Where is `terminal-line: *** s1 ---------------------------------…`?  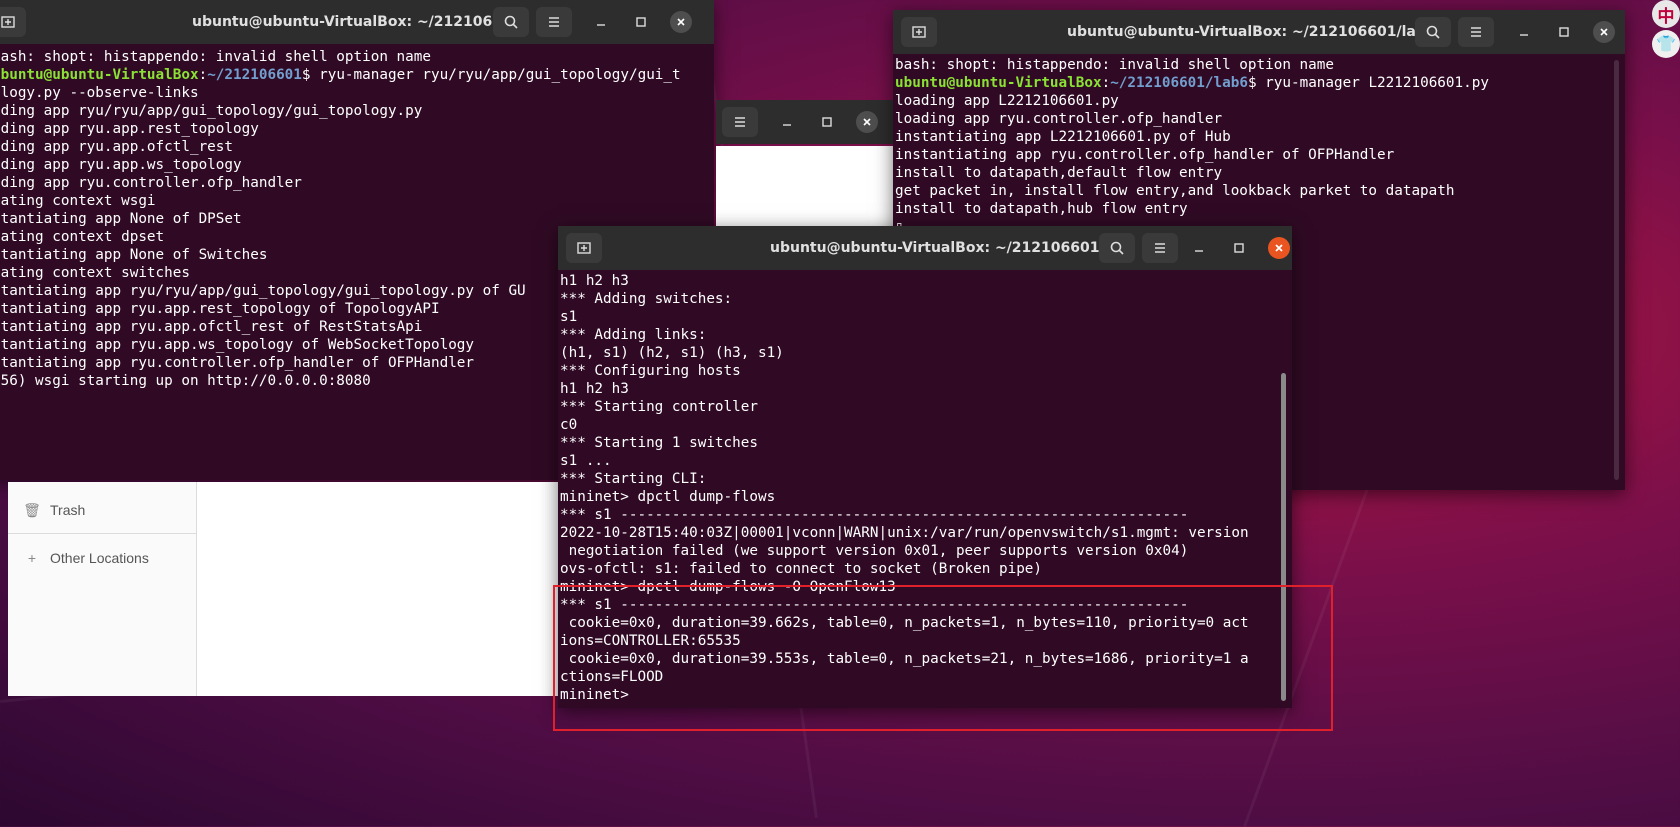 terminal-line: *** s1 ---------------------------------… is located at coordinates (925, 515).